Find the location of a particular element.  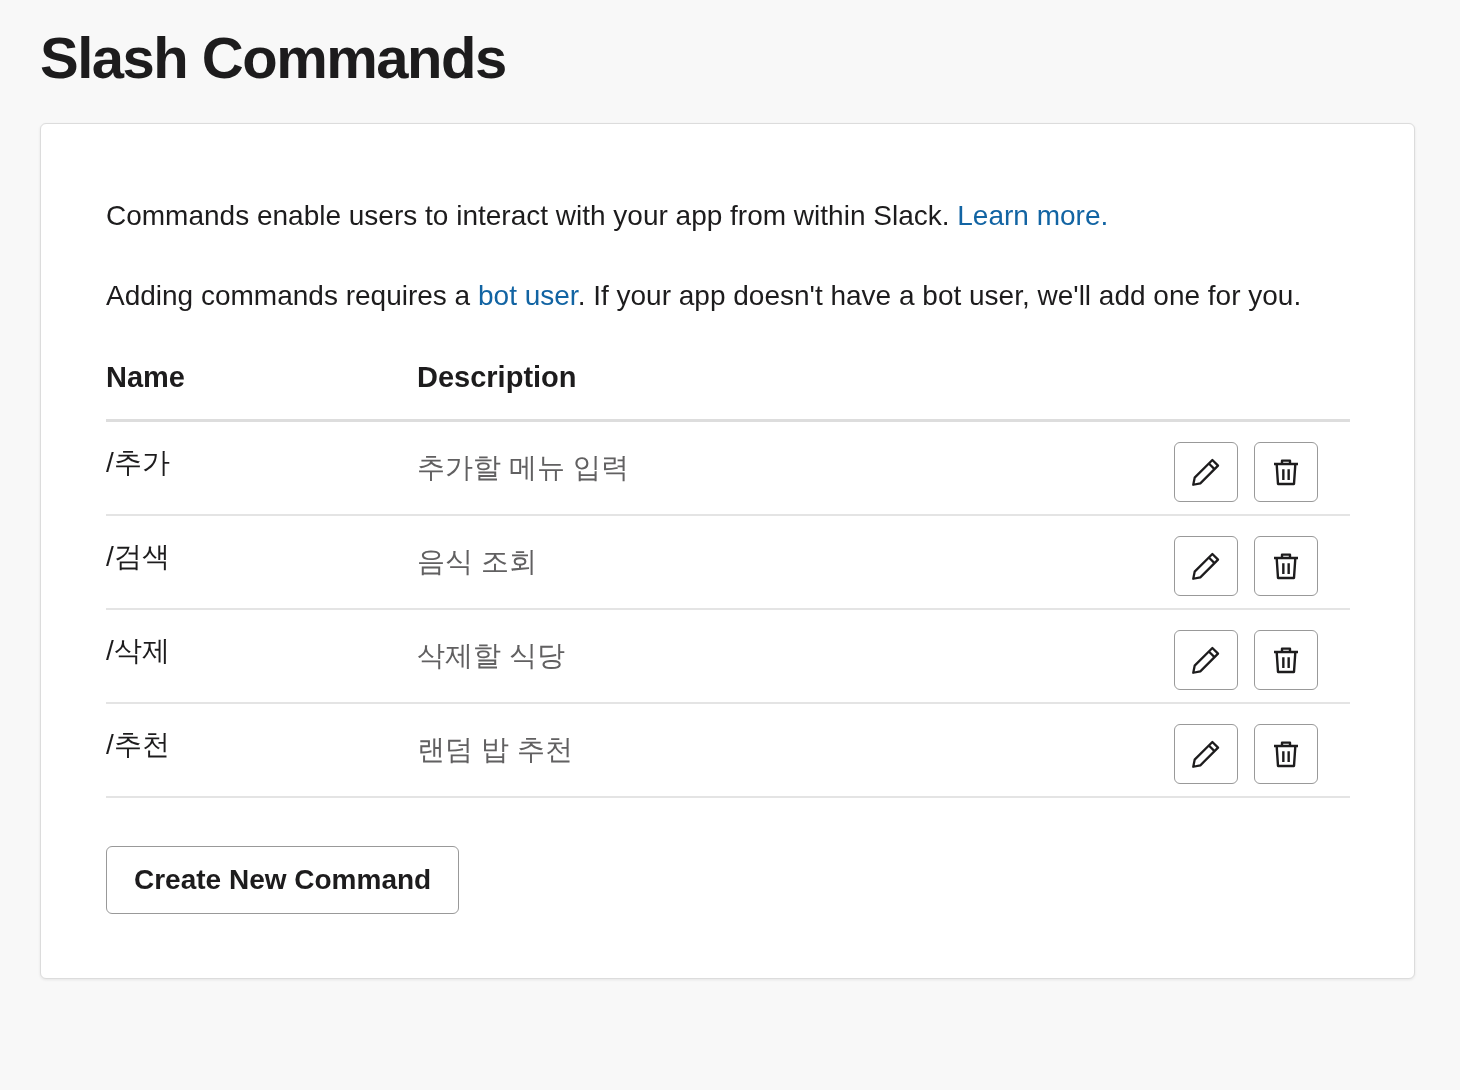

command-description: 삭제할 식당 is located at coordinates (491, 656).